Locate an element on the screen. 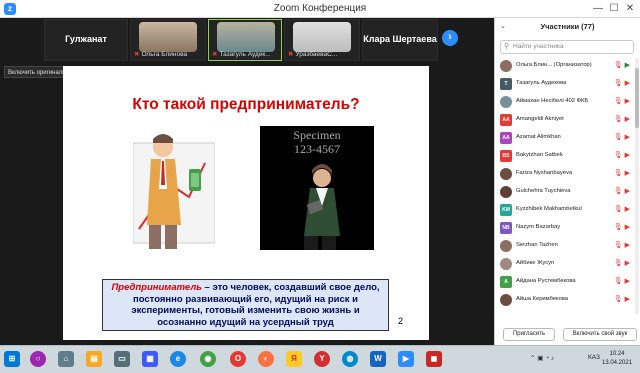 This screenshot has height=373, width=640. title-bar: z Zoom Конференция — ☐ ✕ is located at coordinates (320, 9).